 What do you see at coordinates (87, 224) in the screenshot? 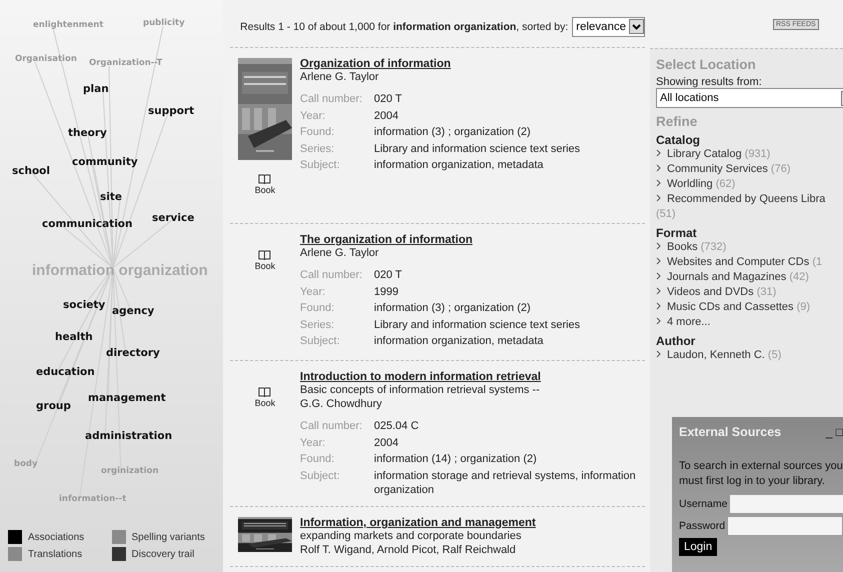
I see `cloud-word: communication` at bounding box center [87, 224].